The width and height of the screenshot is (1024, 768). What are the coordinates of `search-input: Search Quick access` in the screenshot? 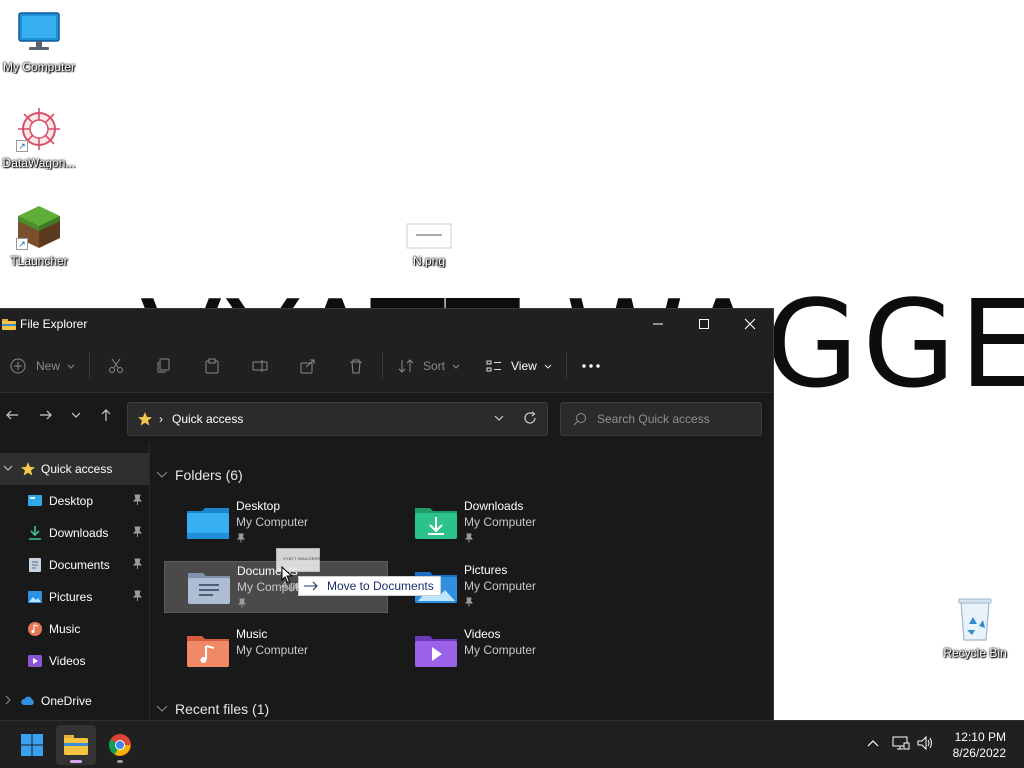 It's located at (661, 419).